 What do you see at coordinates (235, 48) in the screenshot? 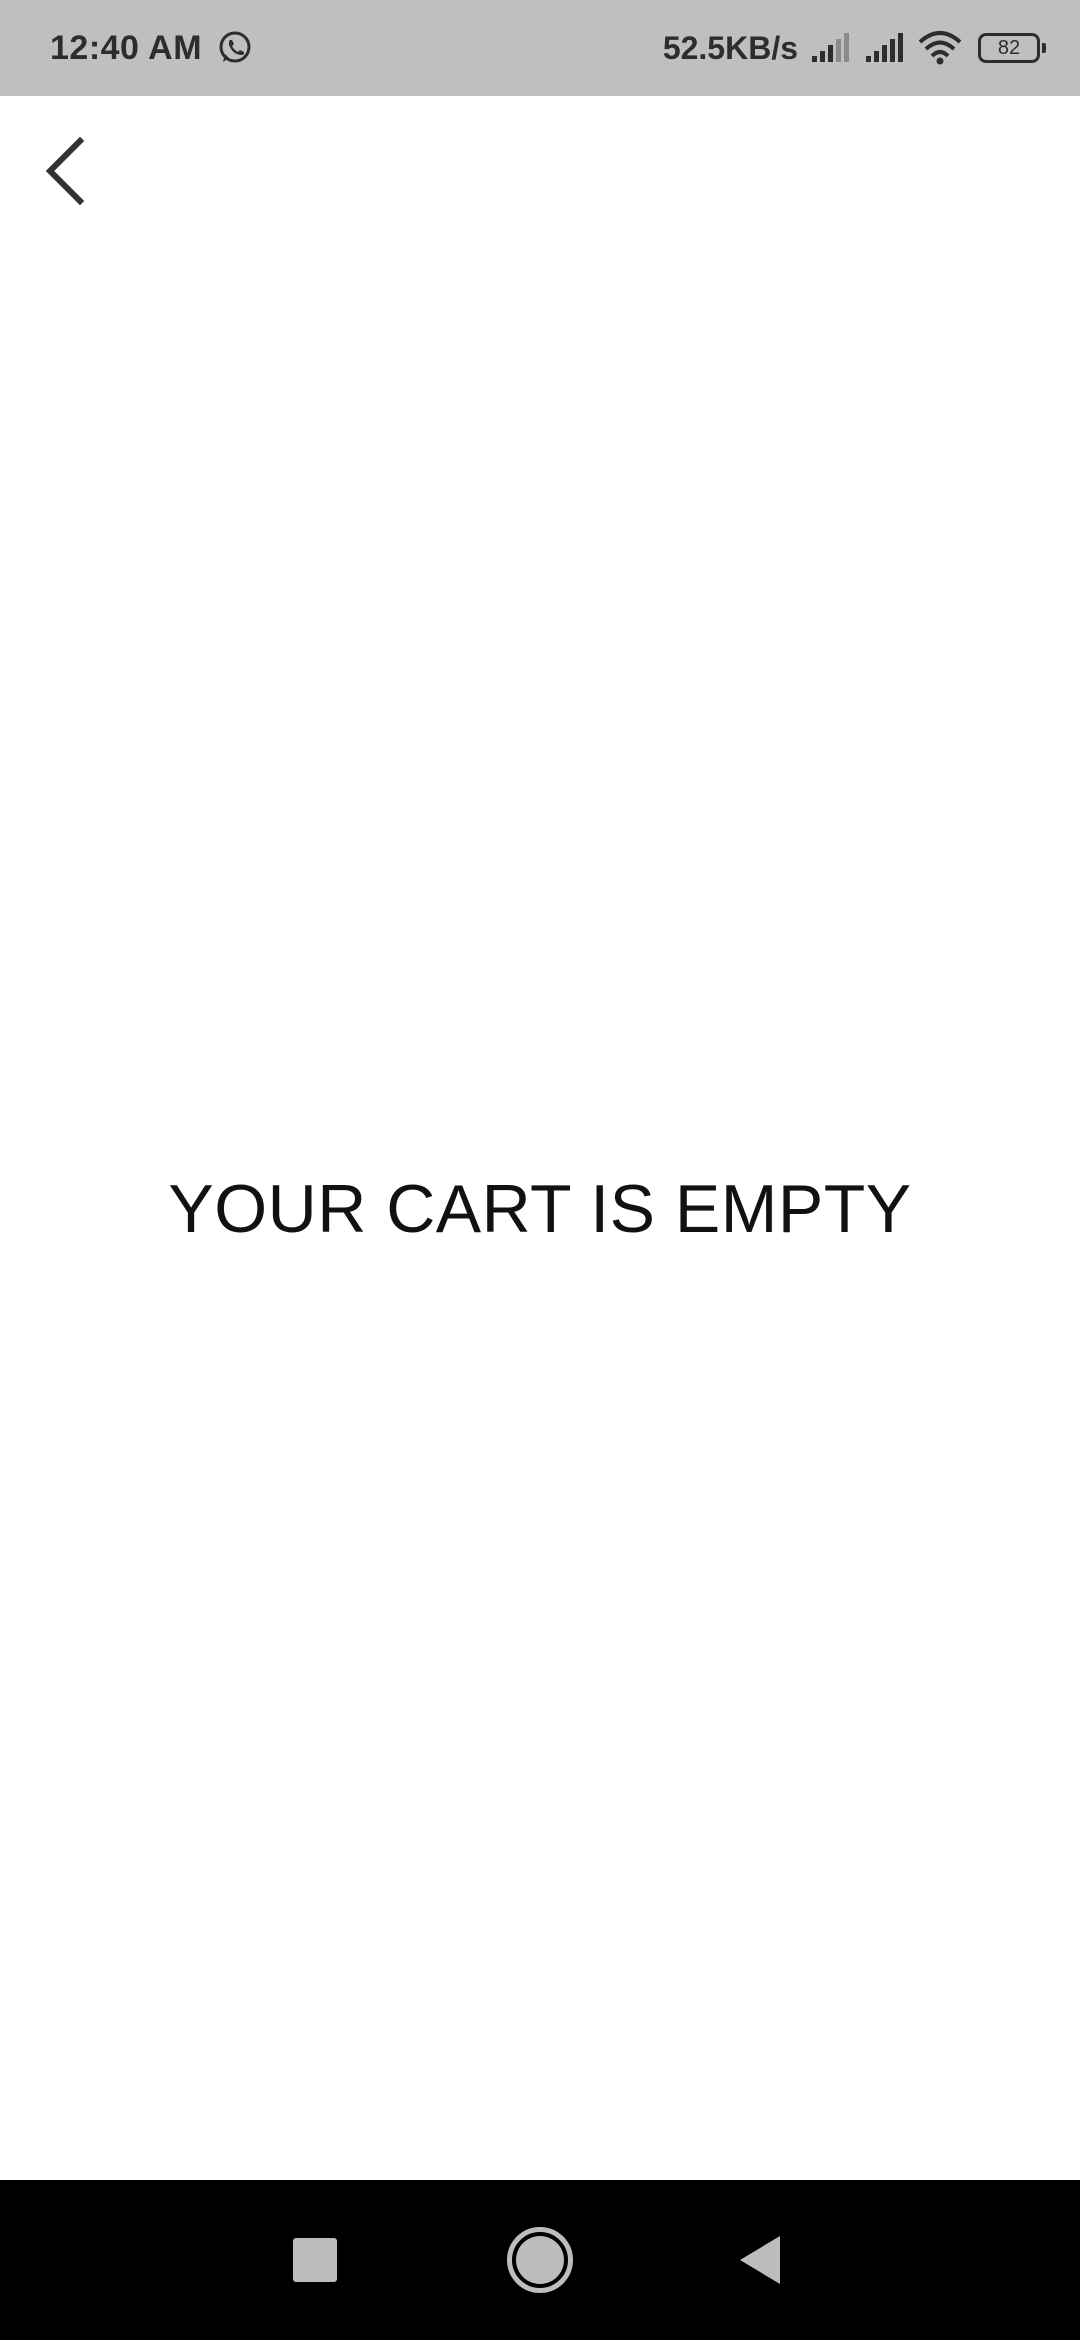
I see `whatsapp-icon` at bounding box center [235, 48].